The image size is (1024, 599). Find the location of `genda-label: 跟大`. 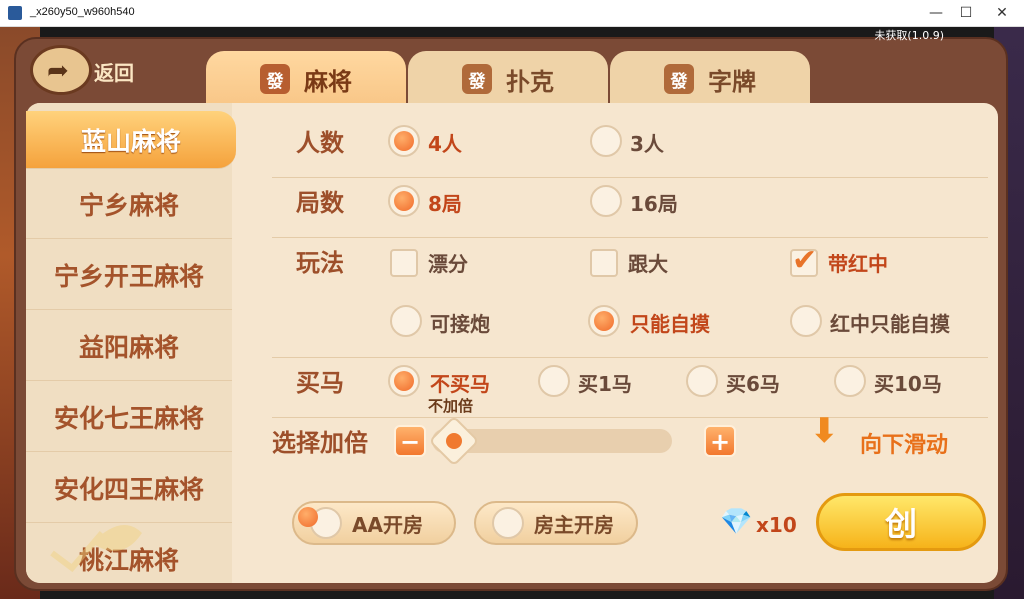

genda-label: 跟大 is located at coordinates (648, 262).